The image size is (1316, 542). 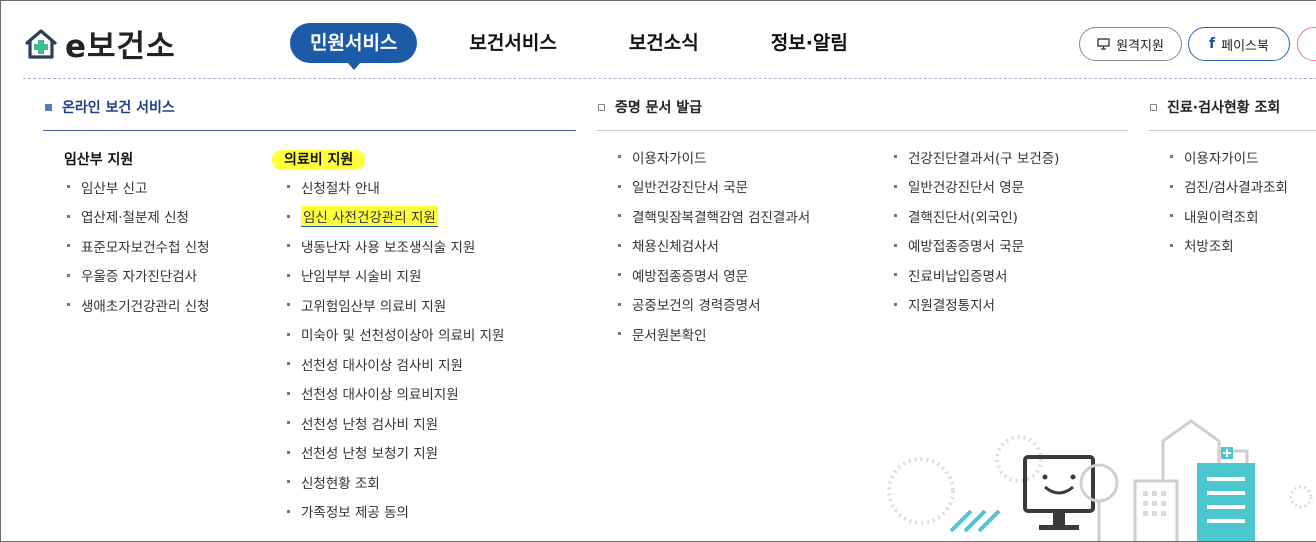 I want to click on list-item: 선천성 난청 보청기 지원, so click(x=395, y=453).